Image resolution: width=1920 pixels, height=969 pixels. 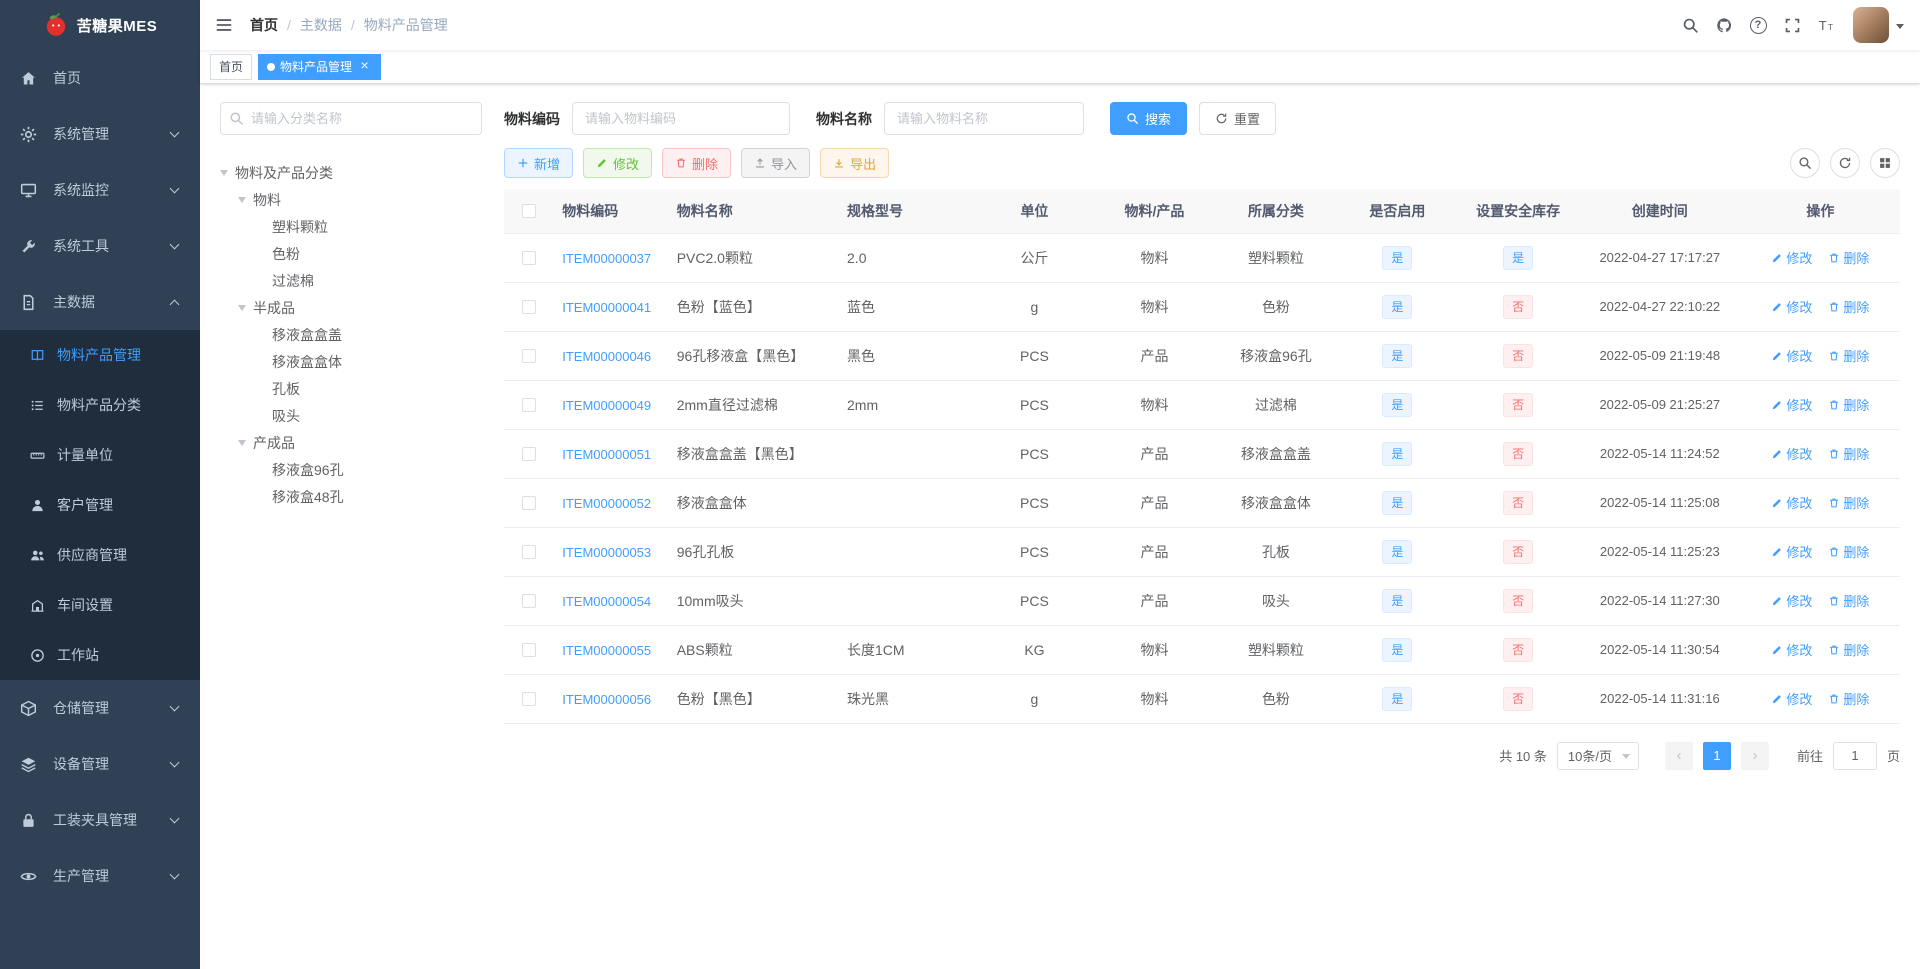 I want to click on tree-node: 物料, so click(x=351, y=199).